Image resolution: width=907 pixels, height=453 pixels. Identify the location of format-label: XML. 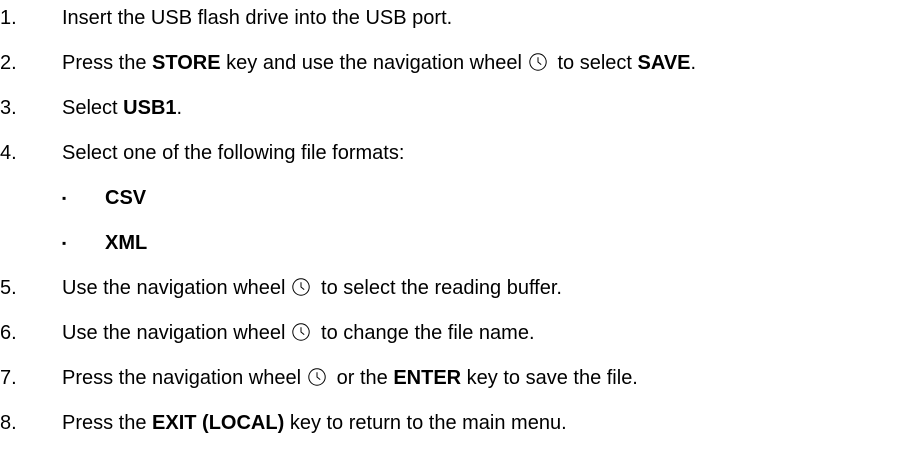
(126, 243).